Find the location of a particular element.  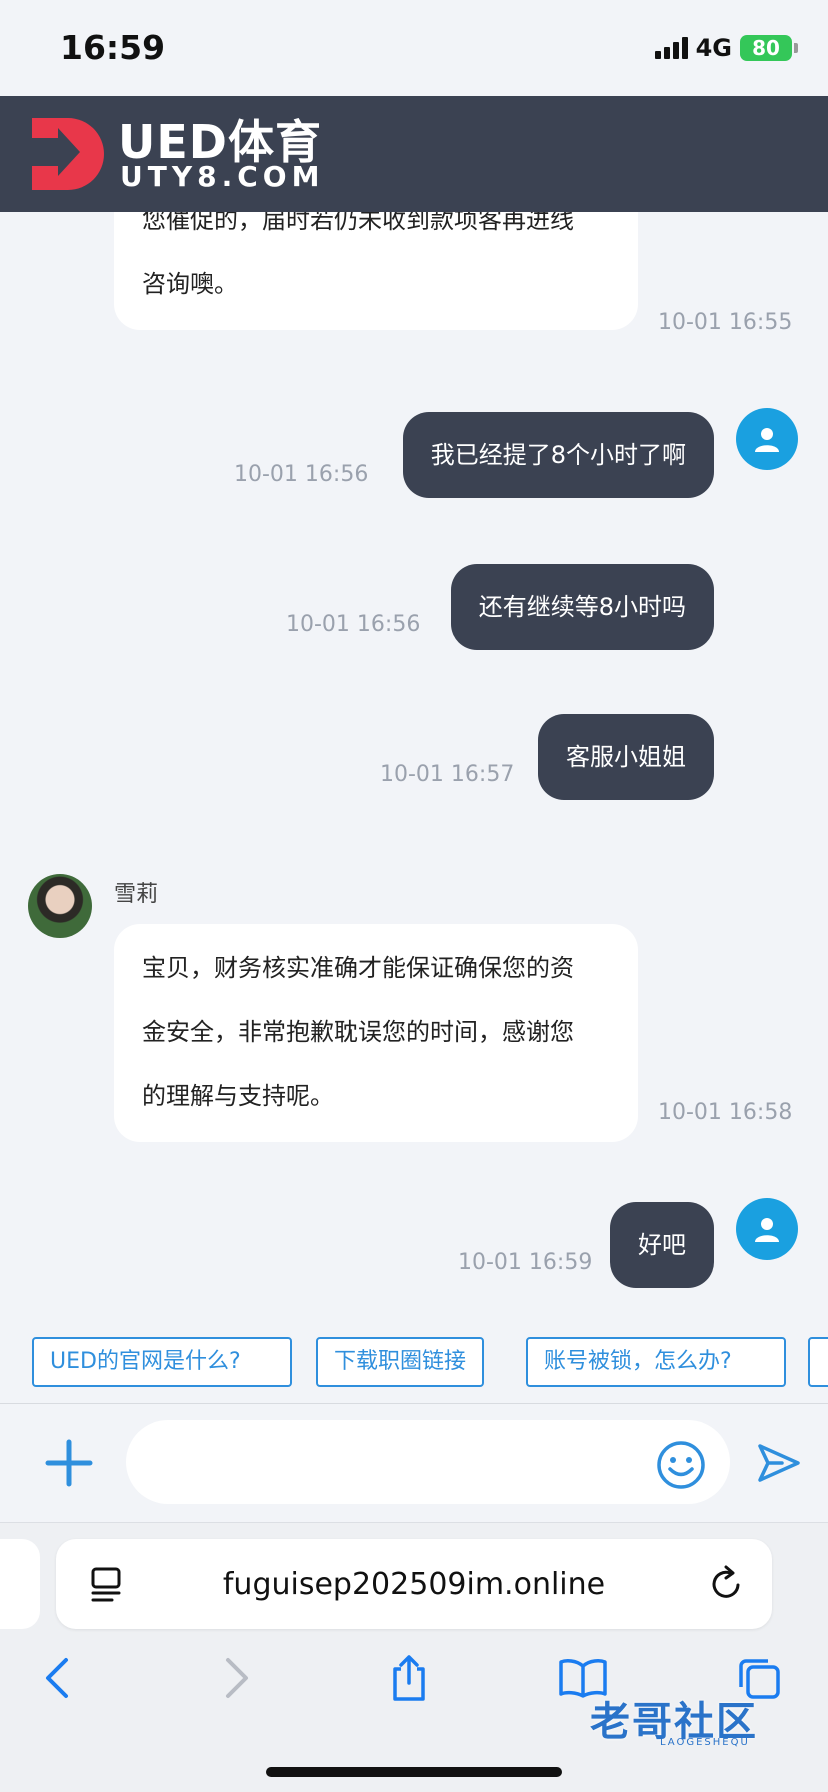

share-icon is located at coordinates (409, 1678).